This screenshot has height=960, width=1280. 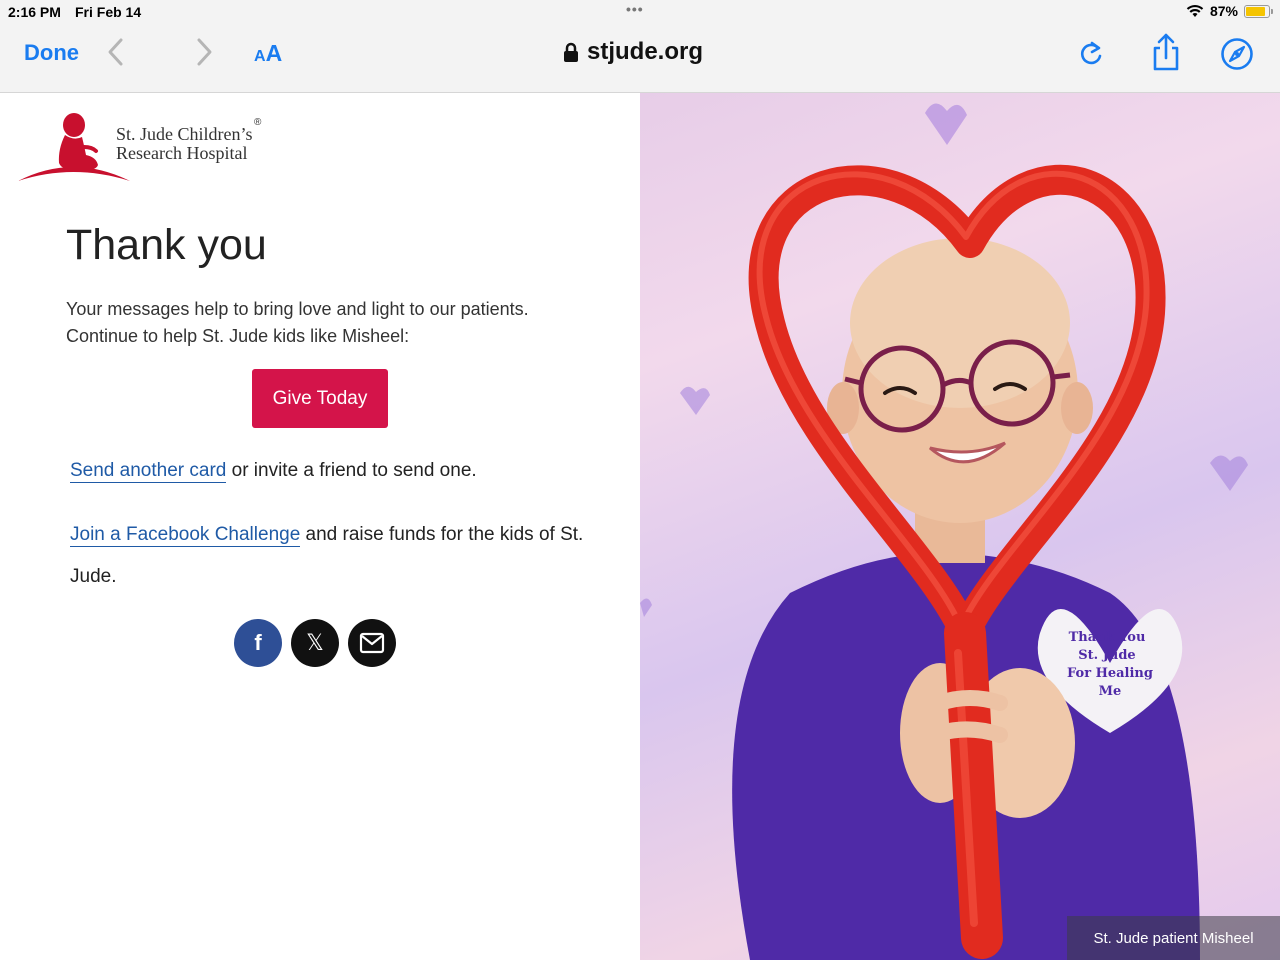 I want to click on shirt-text-line-4: Me, so click(x=1110, y=691).